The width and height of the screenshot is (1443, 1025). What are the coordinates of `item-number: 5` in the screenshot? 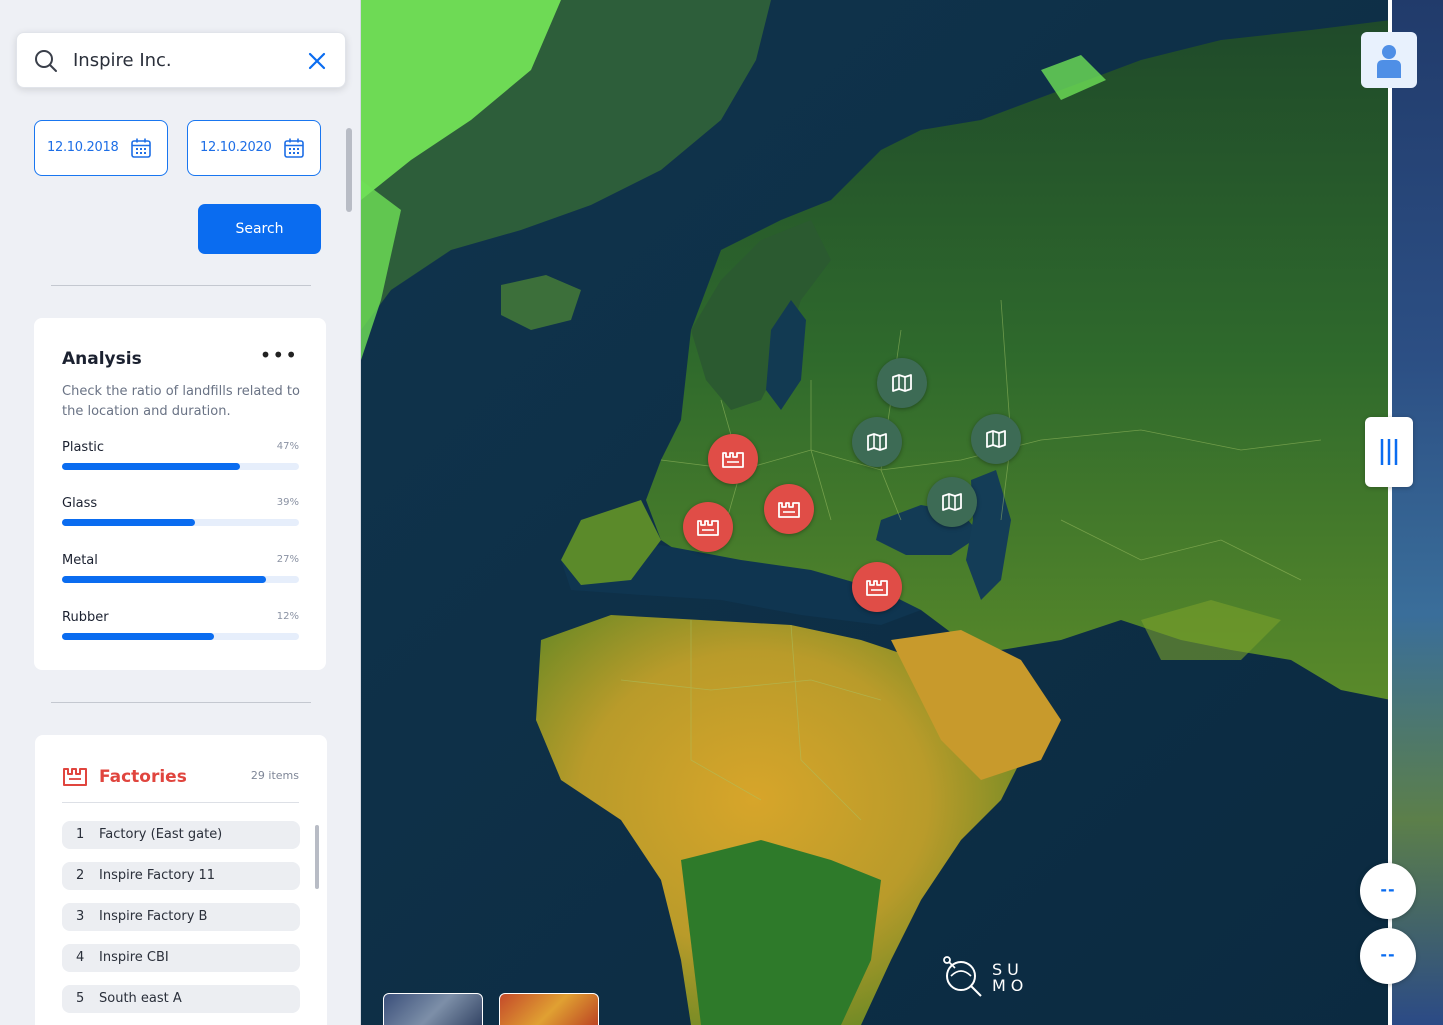 It's located at (80, 998).